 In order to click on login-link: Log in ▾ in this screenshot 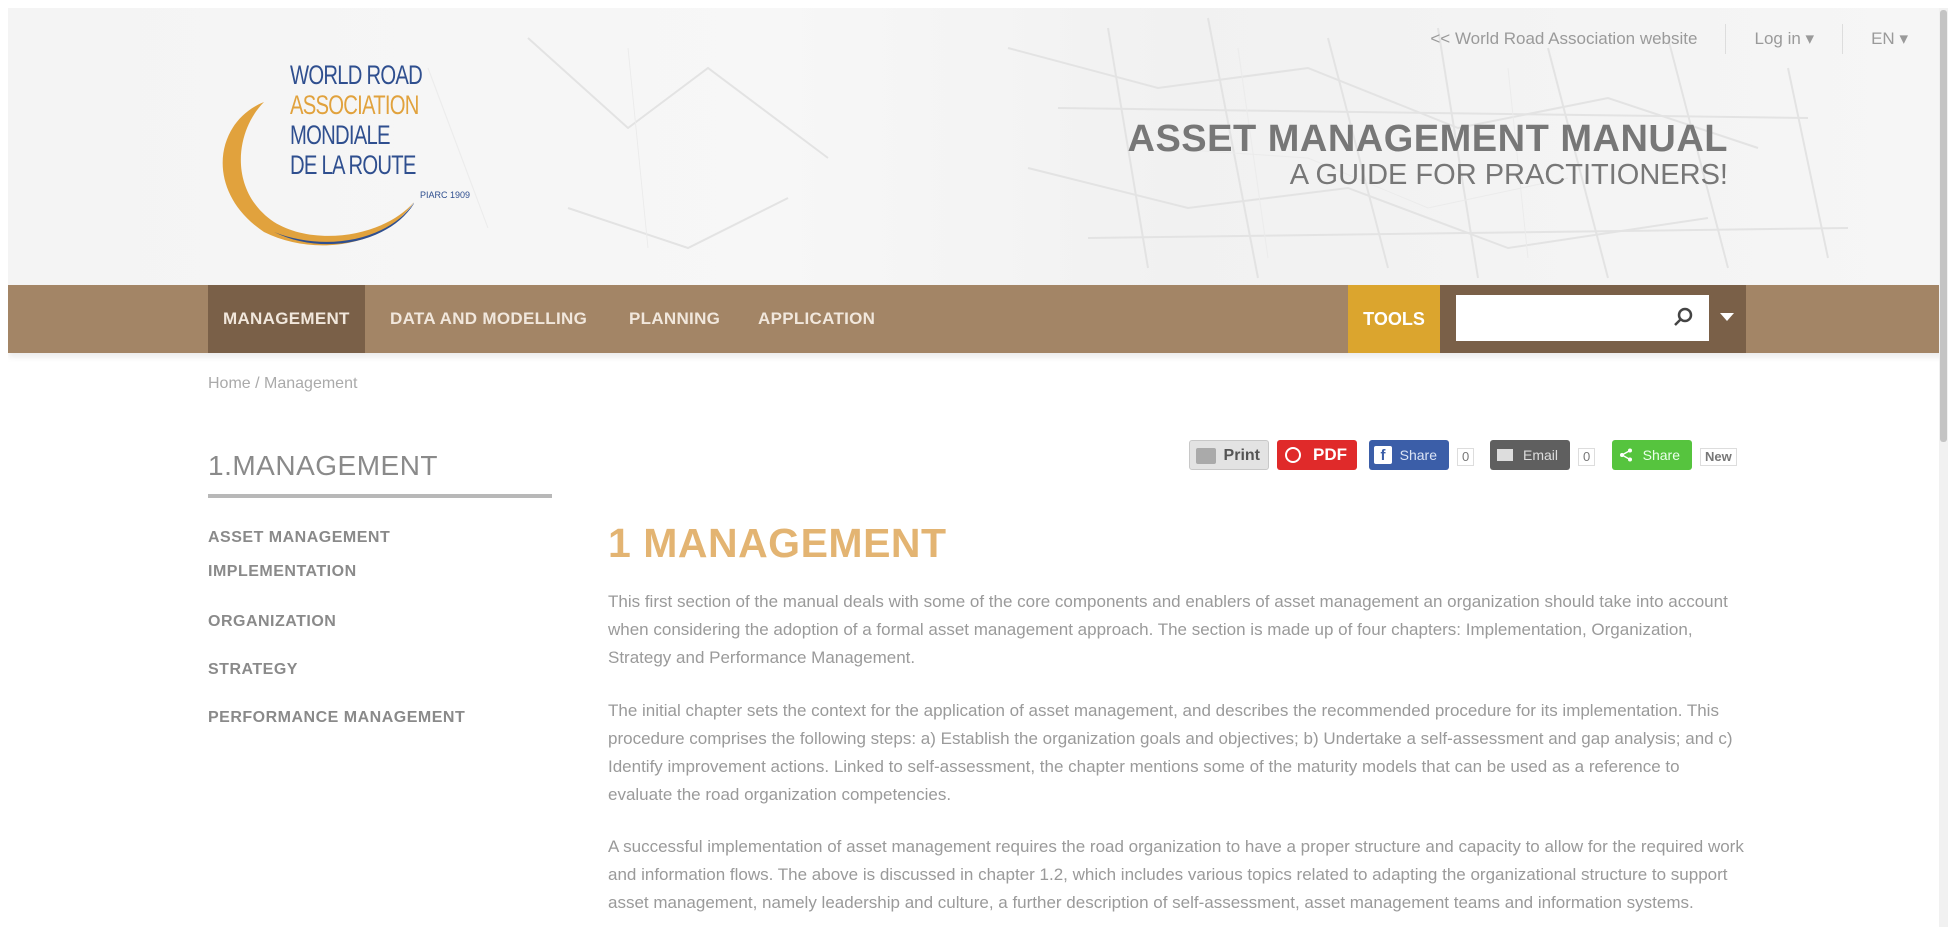, I will do `click(1784, 39)`.